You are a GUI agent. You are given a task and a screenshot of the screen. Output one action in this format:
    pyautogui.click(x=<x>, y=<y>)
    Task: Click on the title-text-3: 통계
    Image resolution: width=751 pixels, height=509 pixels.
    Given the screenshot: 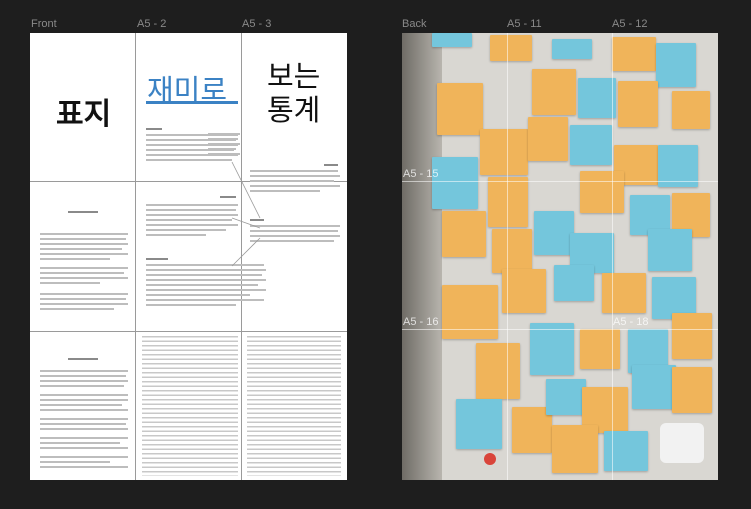 What is the action you would take?
    pyautogui.click(x=294, y=110)
    